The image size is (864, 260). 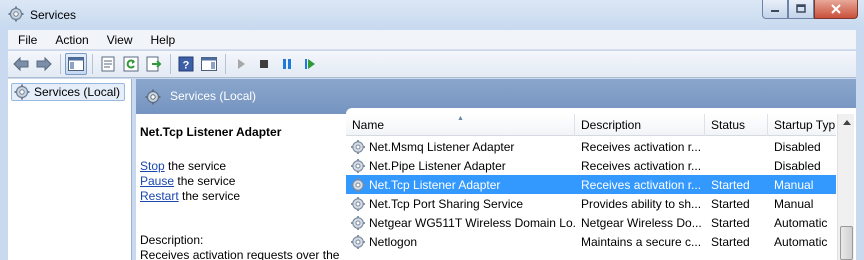 I want to click on service-startup-type: Disabled, so click(x=797, y=146).